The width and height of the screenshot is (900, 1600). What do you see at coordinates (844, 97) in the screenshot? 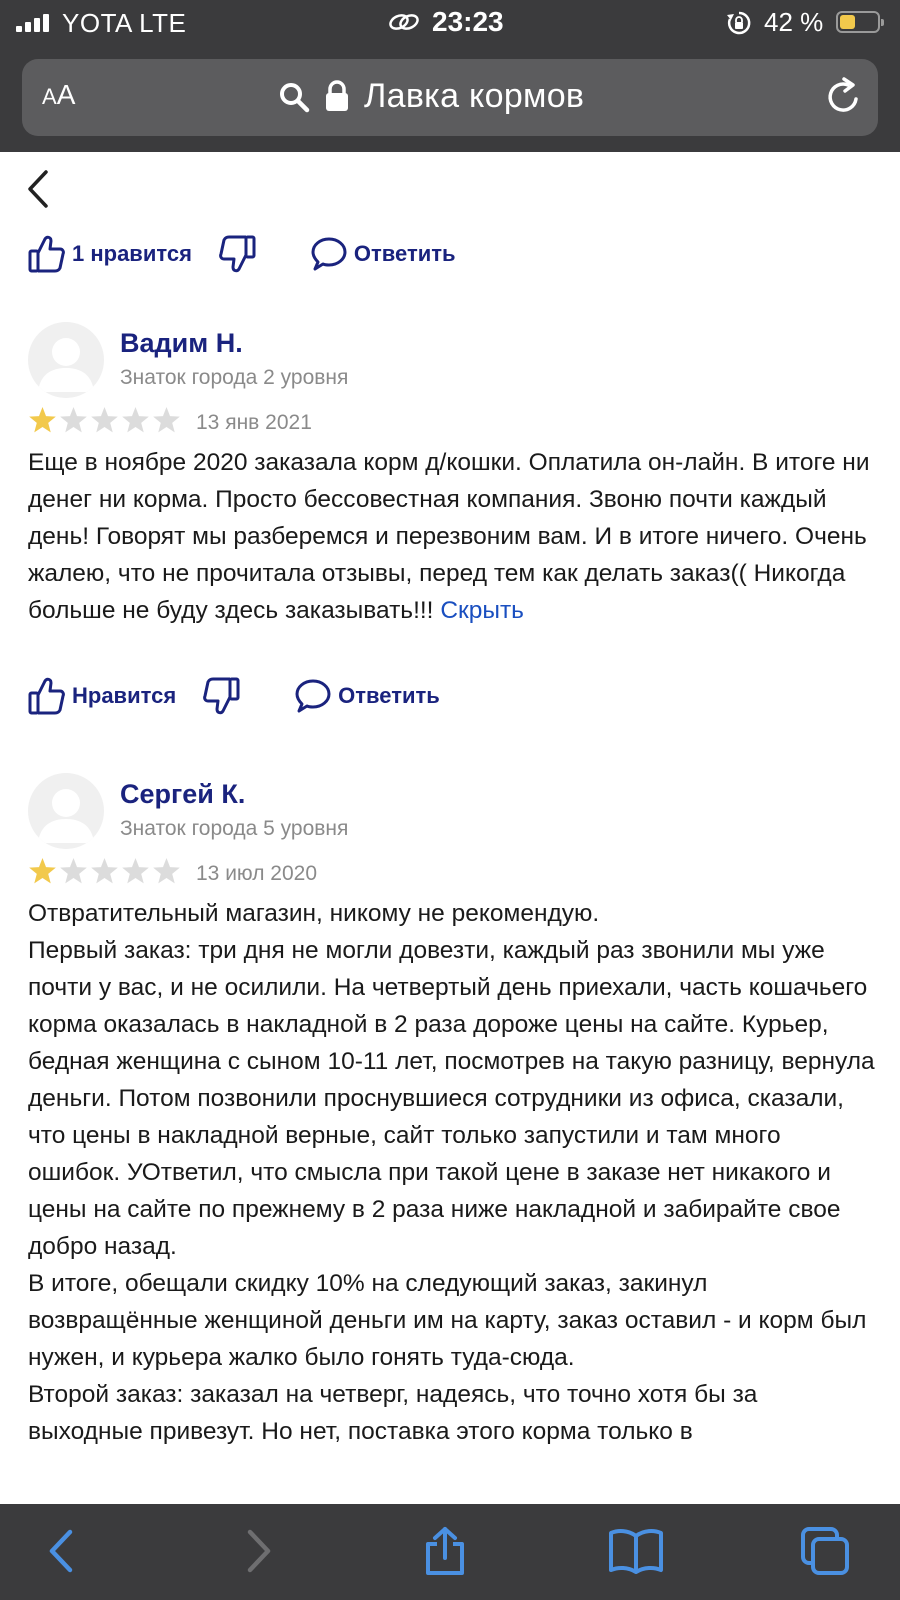
I see `reload-icon` at bounding box center [844, 97].